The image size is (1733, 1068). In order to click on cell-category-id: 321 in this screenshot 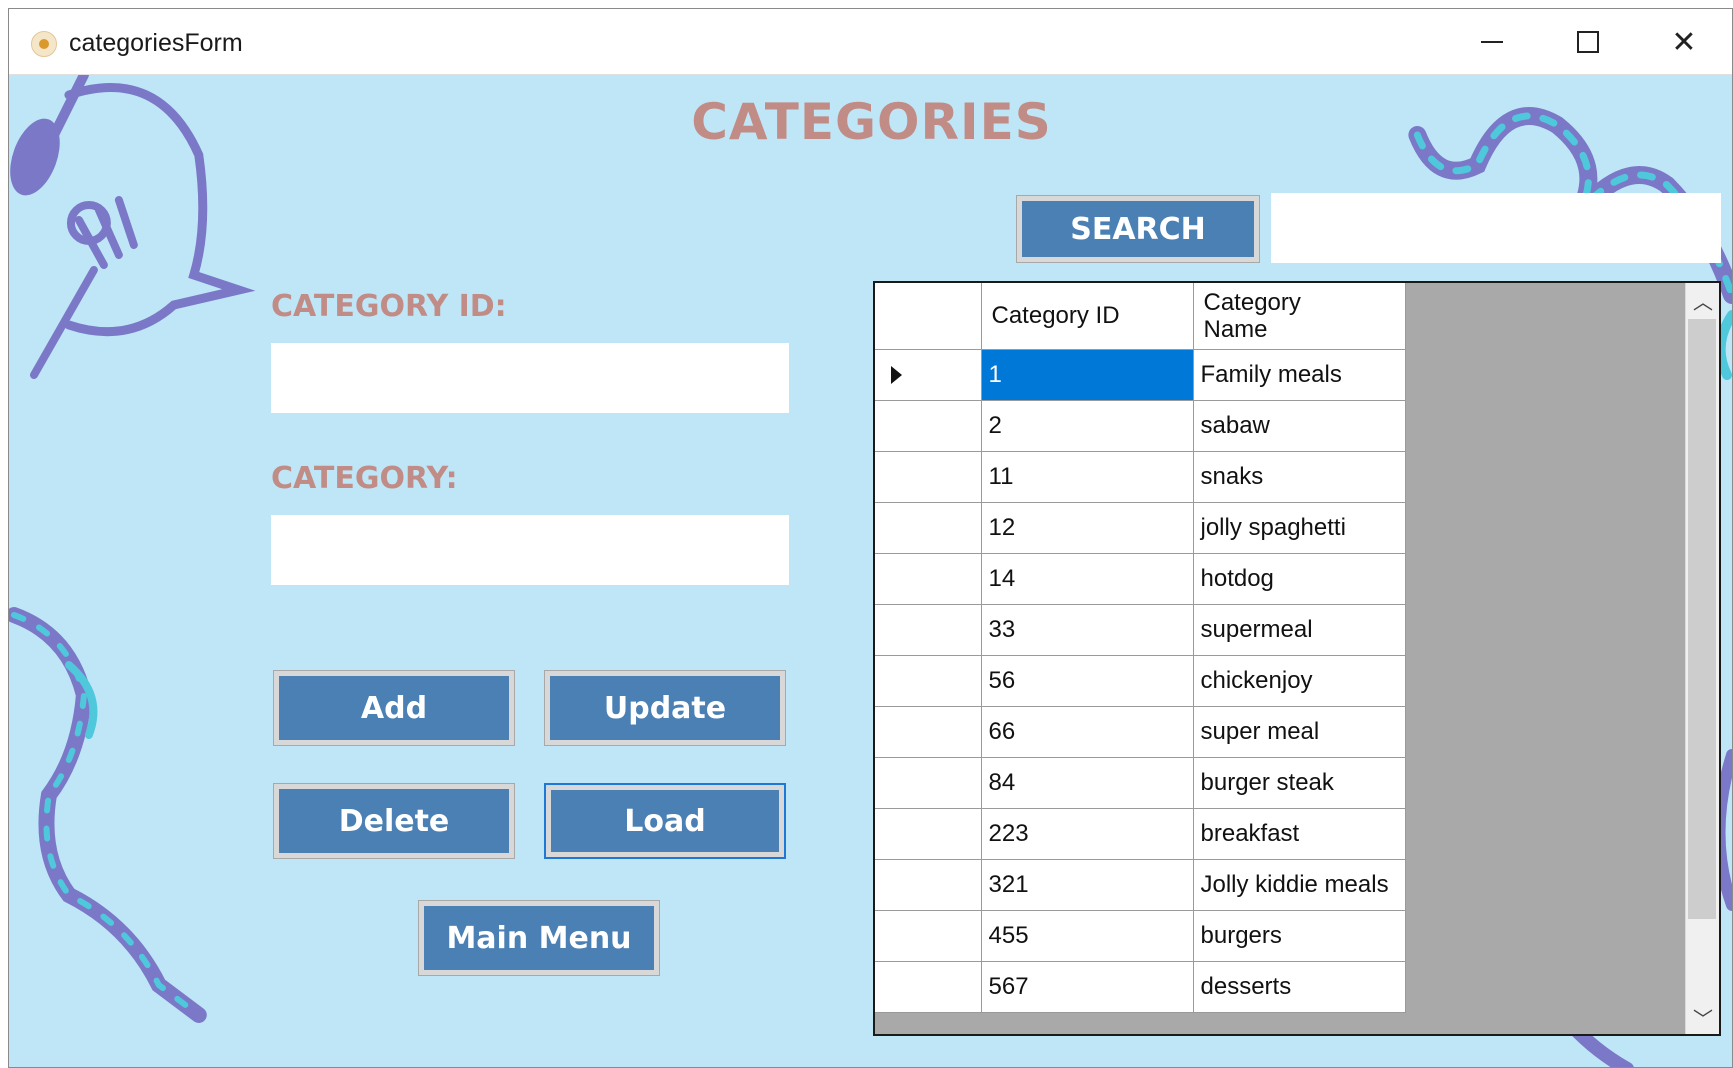, I will do `click(1087, 885)`.